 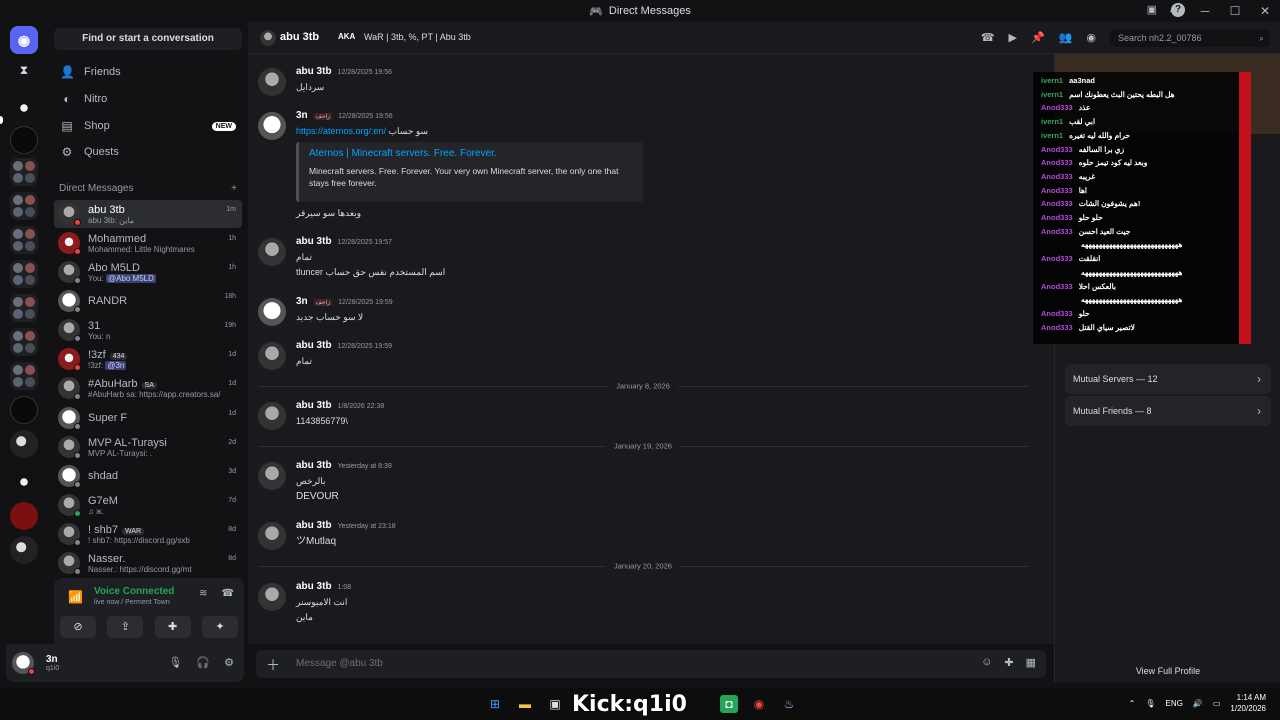 I want to click on nav-friends: 👤 Friends, so click(x=148, y=72).